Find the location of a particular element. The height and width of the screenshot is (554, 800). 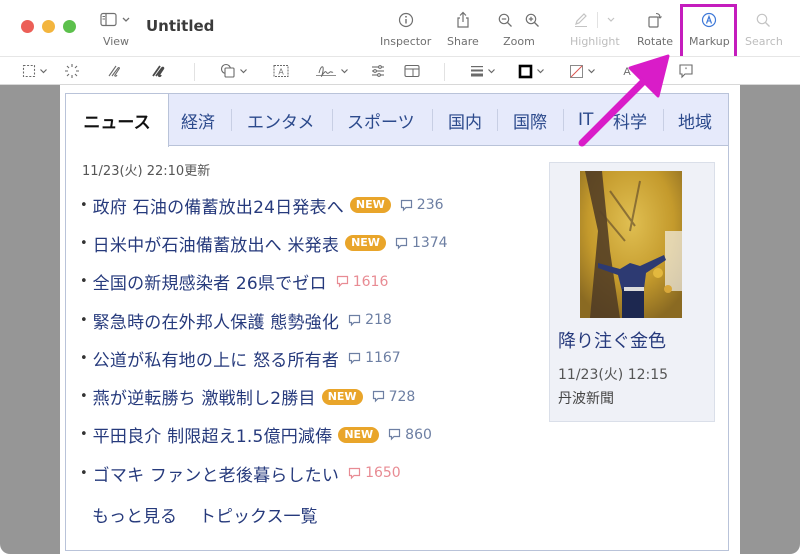

news-item: • 燕が逆転勝ち 激戦制し2勝目 NEW 728 is located at coordinates (310, 396).